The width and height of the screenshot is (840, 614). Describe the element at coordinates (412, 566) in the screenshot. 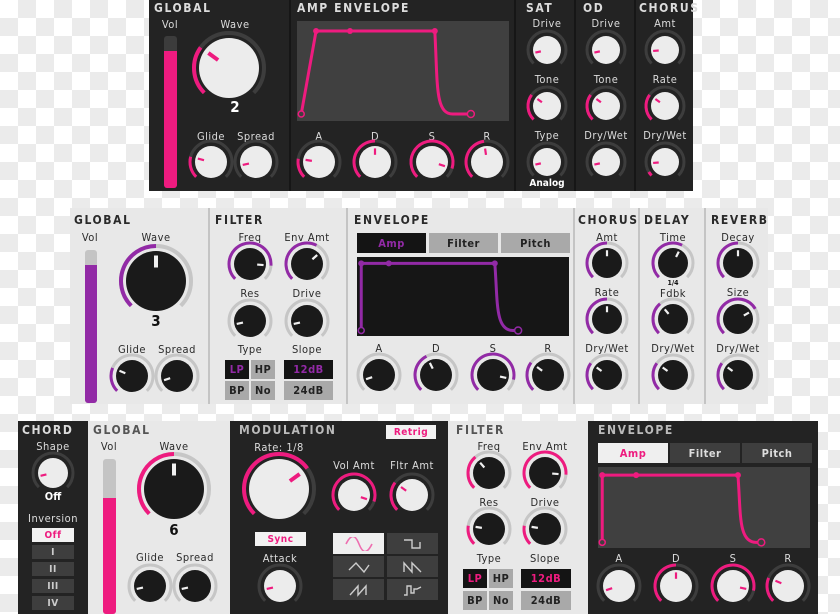

I see `waveform-saw-down` at that location.